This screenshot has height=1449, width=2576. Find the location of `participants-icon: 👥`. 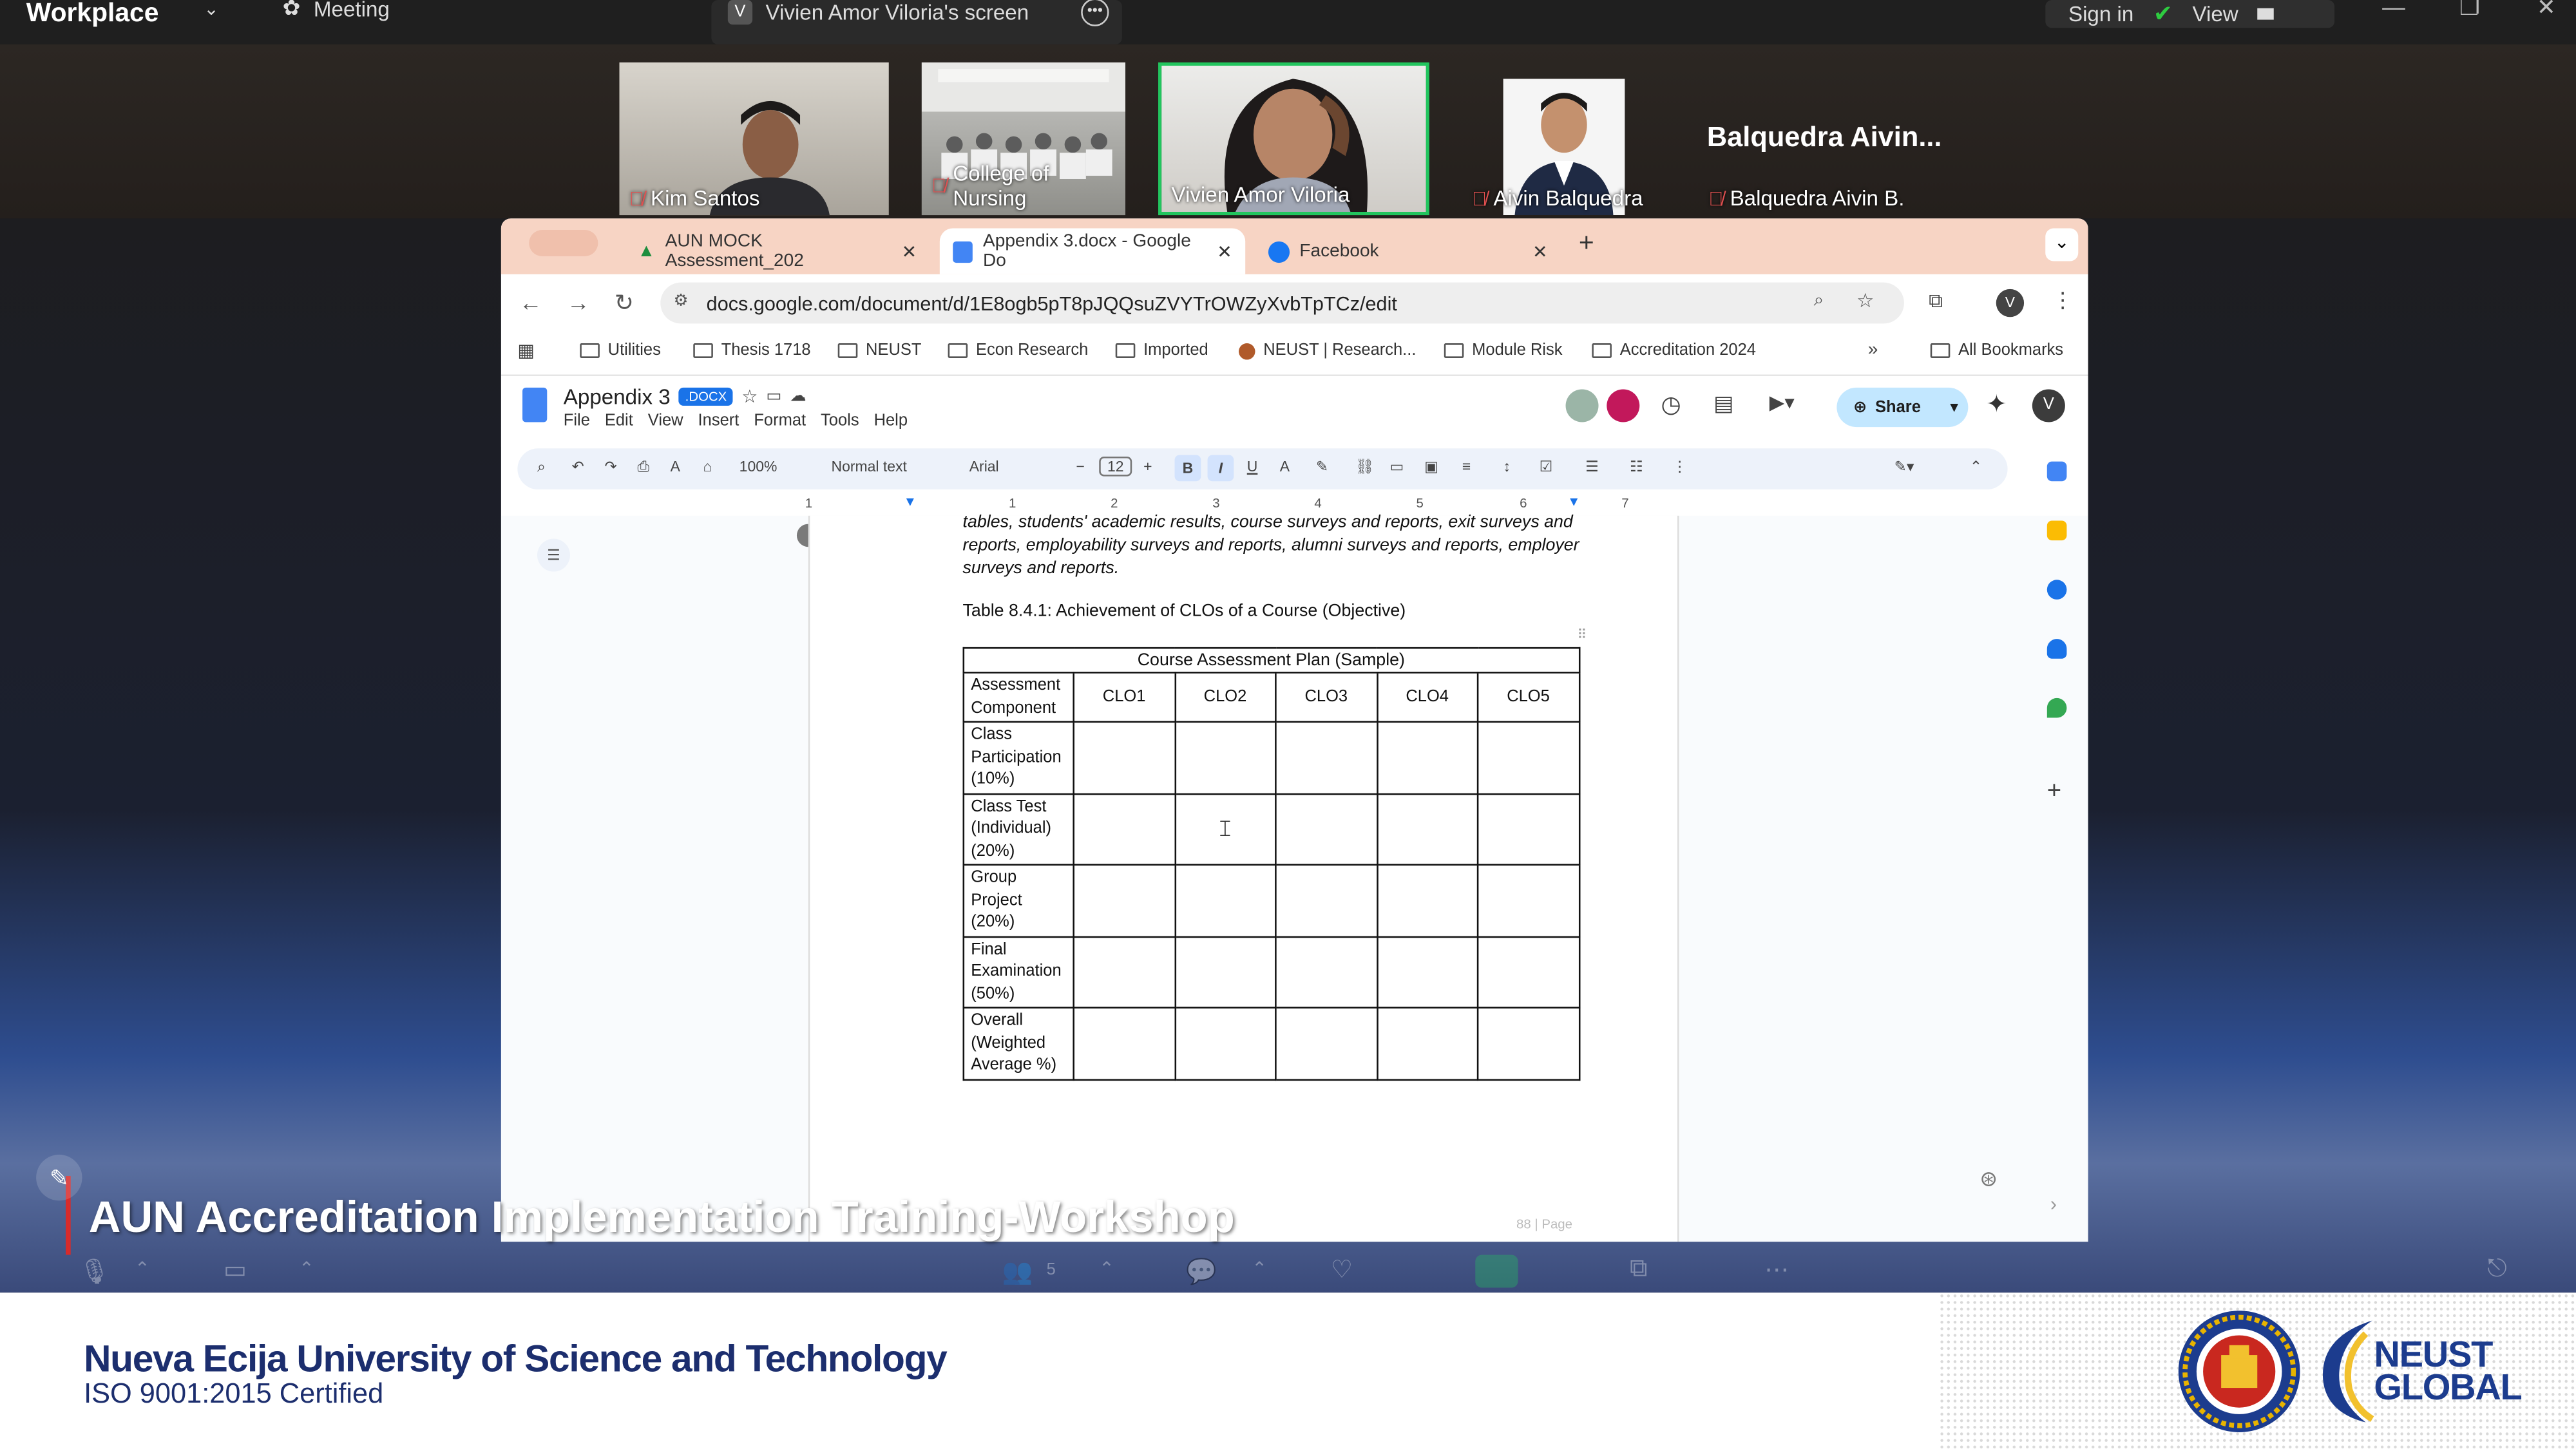

participants-icon: 👥 is located at coordinates (1018, 1271).